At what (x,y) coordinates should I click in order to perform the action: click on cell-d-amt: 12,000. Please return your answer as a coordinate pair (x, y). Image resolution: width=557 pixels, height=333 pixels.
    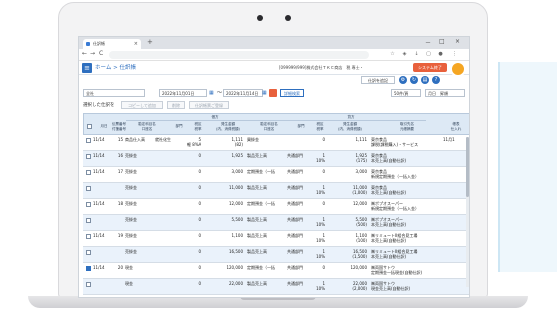
    Looking at the image, I should click on (236, 203).